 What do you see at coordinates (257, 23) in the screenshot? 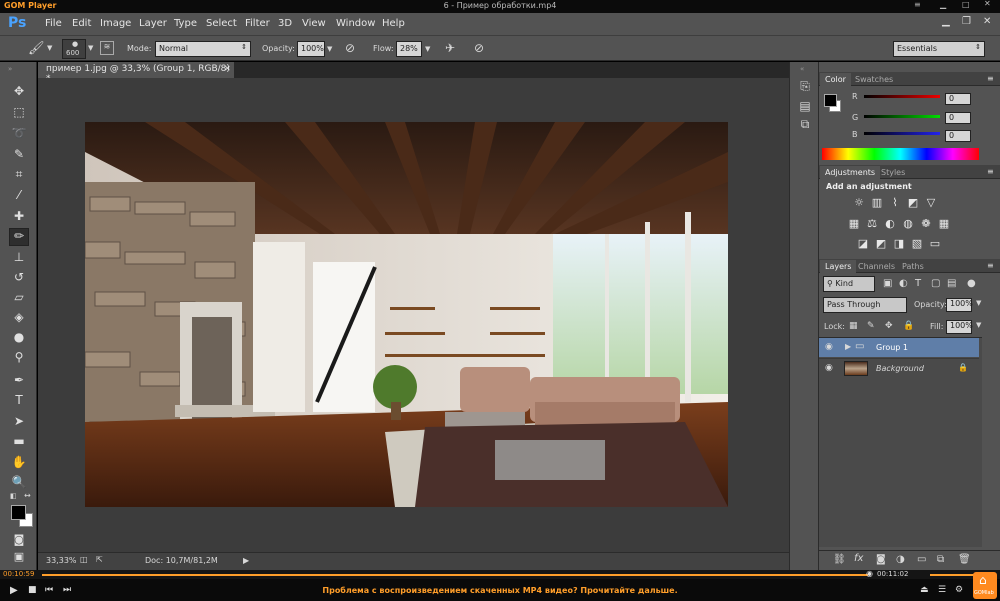
I see `menu-filter: Filter` at bounding box center [257, 23].